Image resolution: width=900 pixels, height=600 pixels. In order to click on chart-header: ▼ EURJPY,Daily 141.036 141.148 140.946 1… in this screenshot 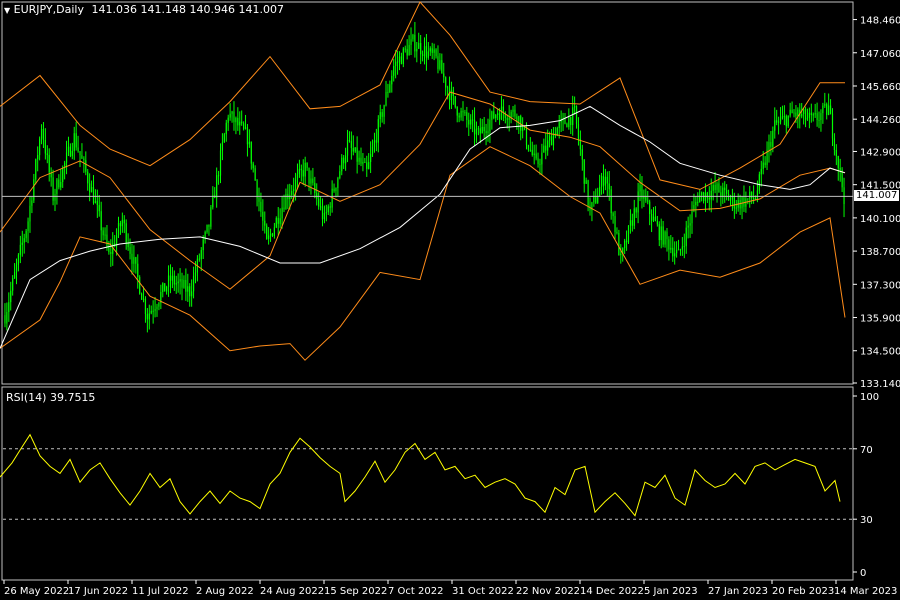, I will do `click(144, 10)`.